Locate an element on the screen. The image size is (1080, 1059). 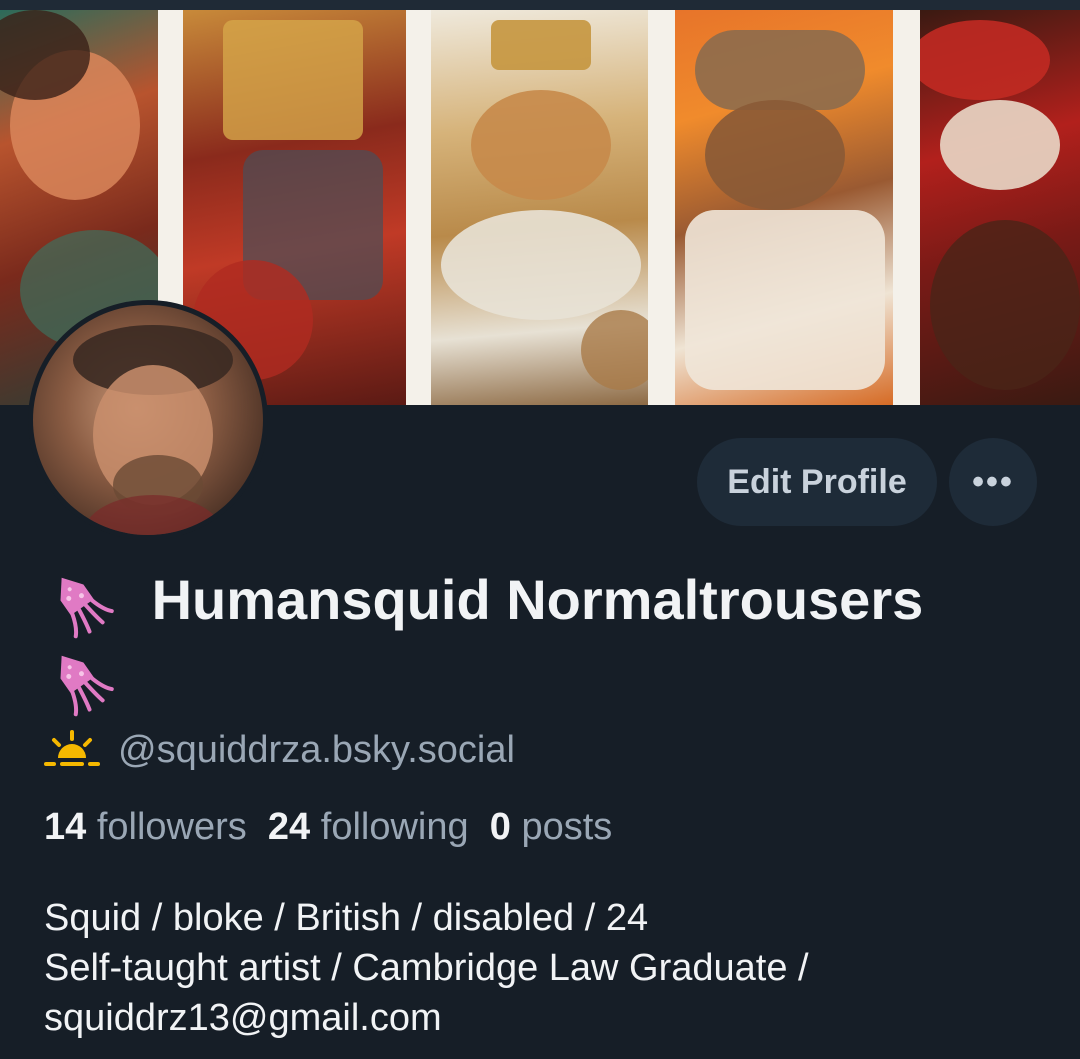
display-name-text: Humansquid Normaltrousers is located at coordinates (537, 599).